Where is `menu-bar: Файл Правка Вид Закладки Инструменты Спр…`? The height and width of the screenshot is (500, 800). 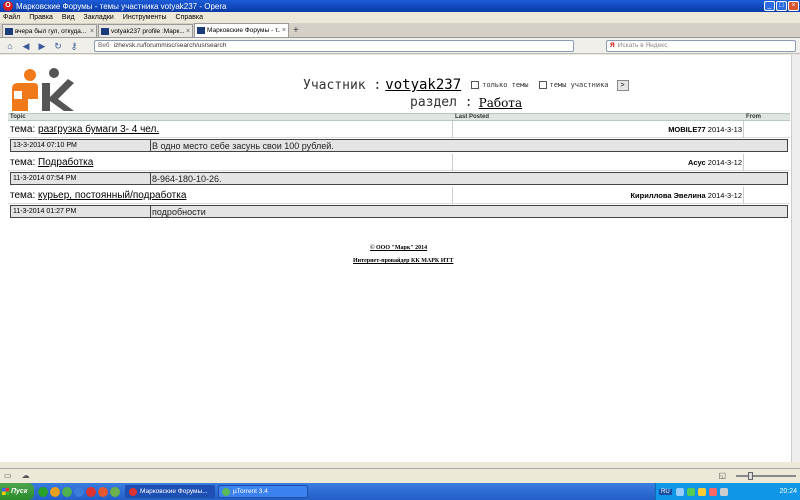 menu-bar: Файл Правка Вид Закладки Инструменты Спр… is located at coordinates (400, 17).